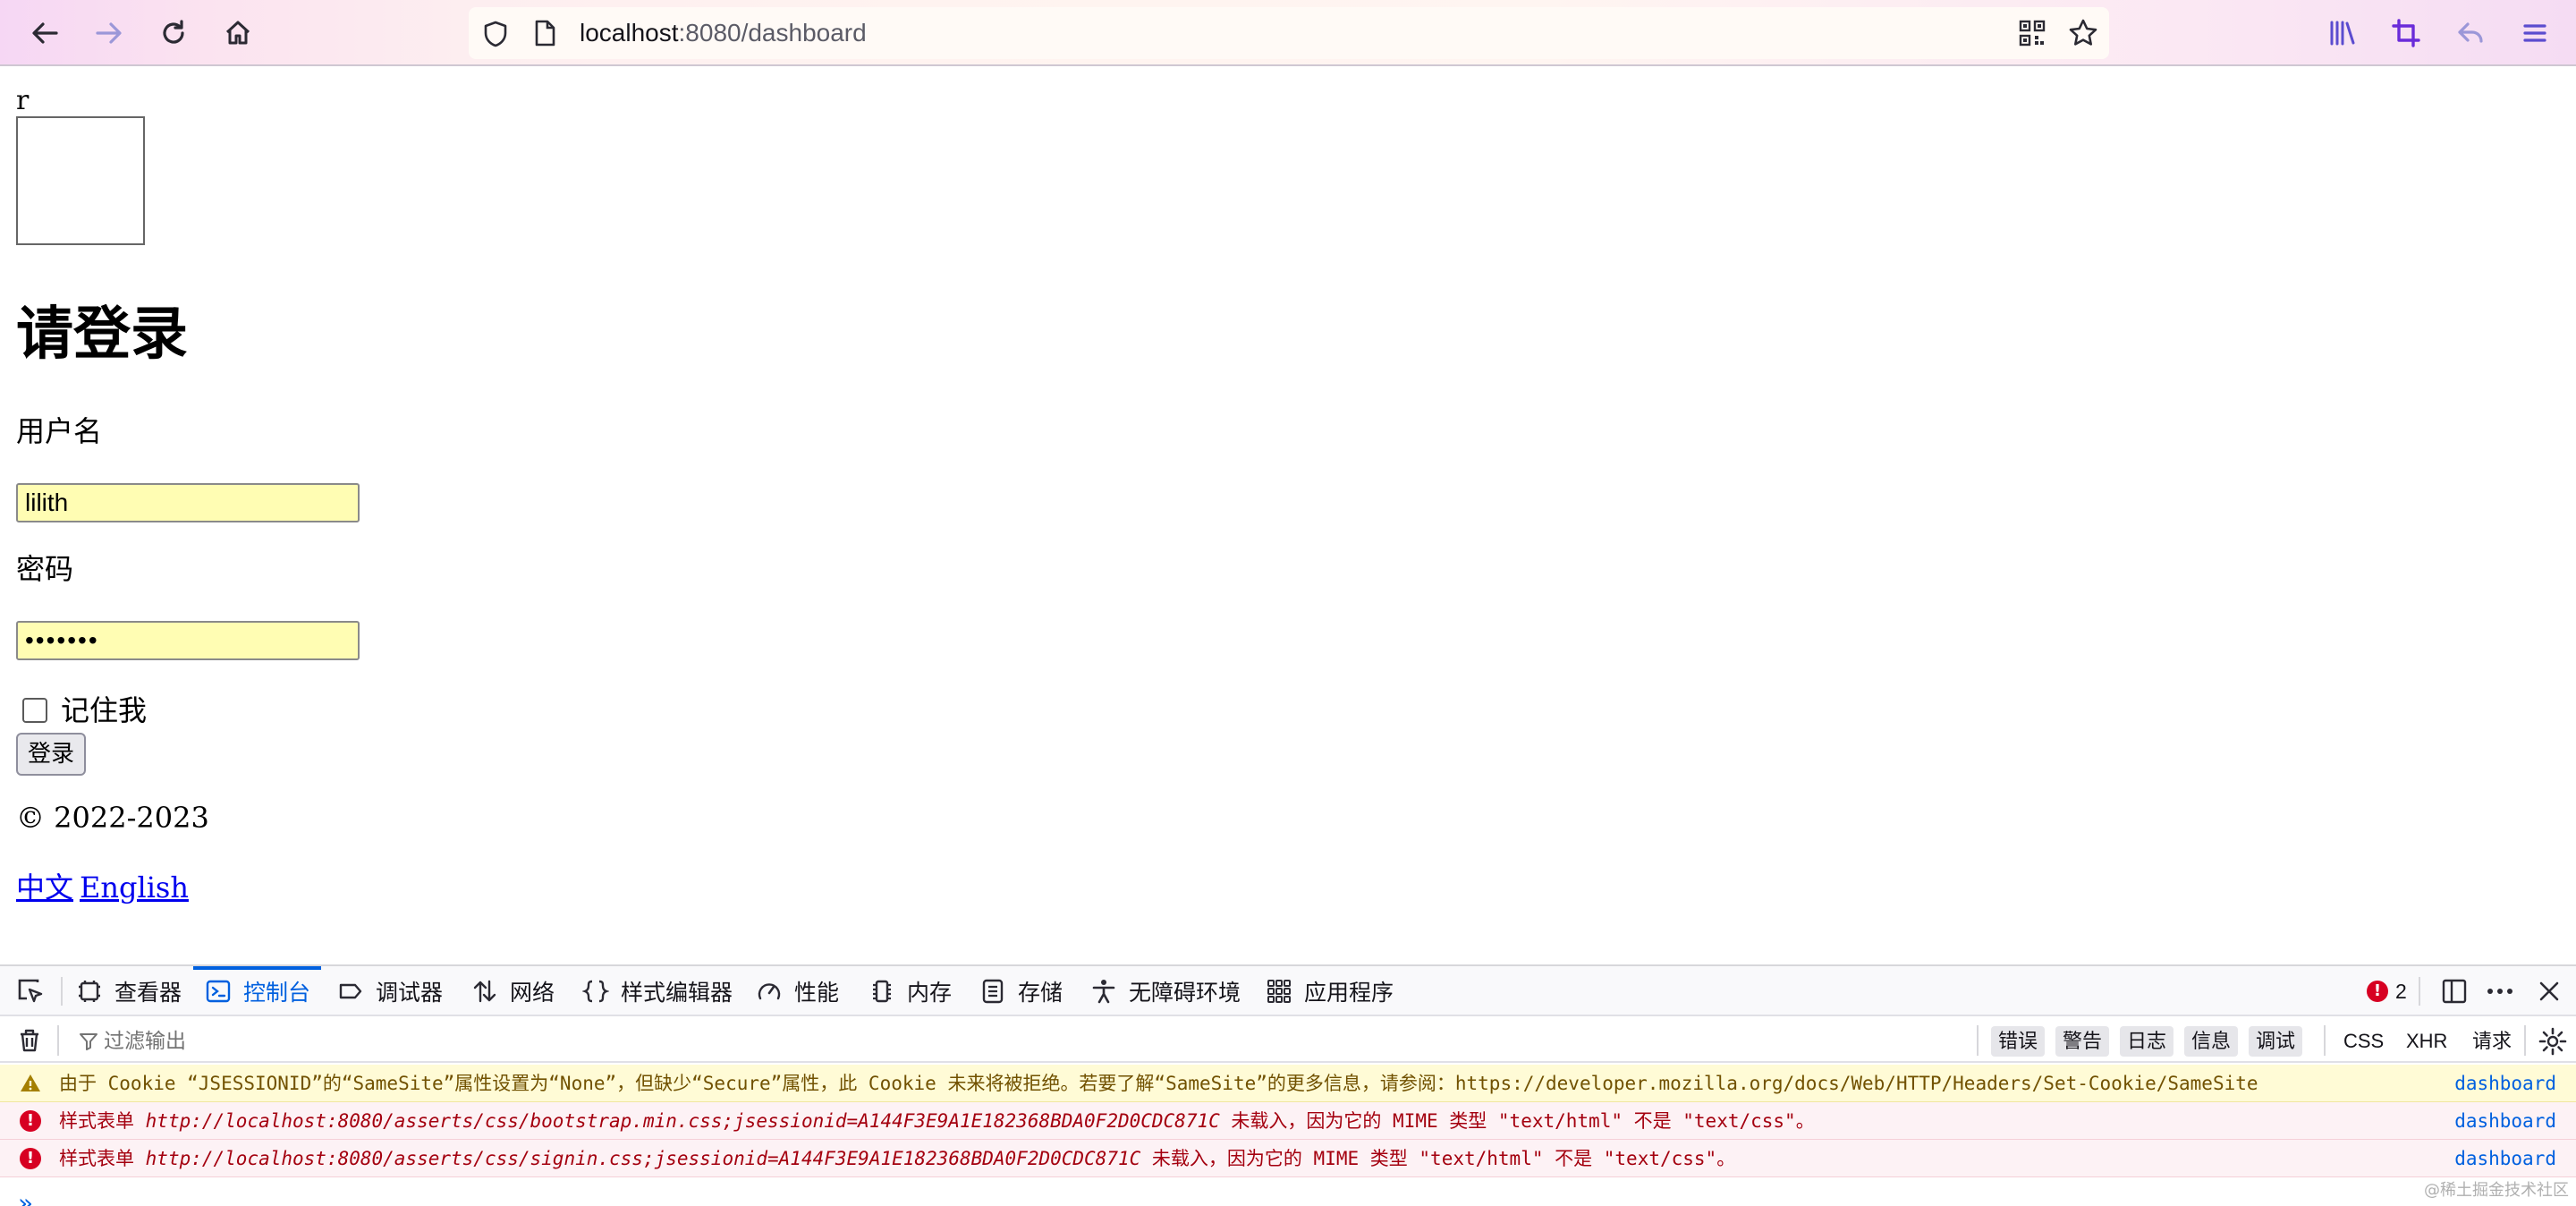 The width and height of the screenshot is (2576, 1206). Describe the element at coordinates (2552, 1041) in the screenshot. I see `settings-gear-icon` at that location.